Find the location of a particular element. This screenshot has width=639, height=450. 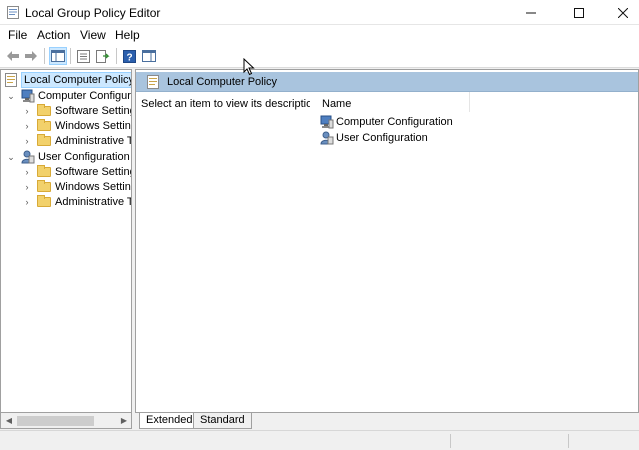

forward-arrow-icon is located at coordinates (31, 56).